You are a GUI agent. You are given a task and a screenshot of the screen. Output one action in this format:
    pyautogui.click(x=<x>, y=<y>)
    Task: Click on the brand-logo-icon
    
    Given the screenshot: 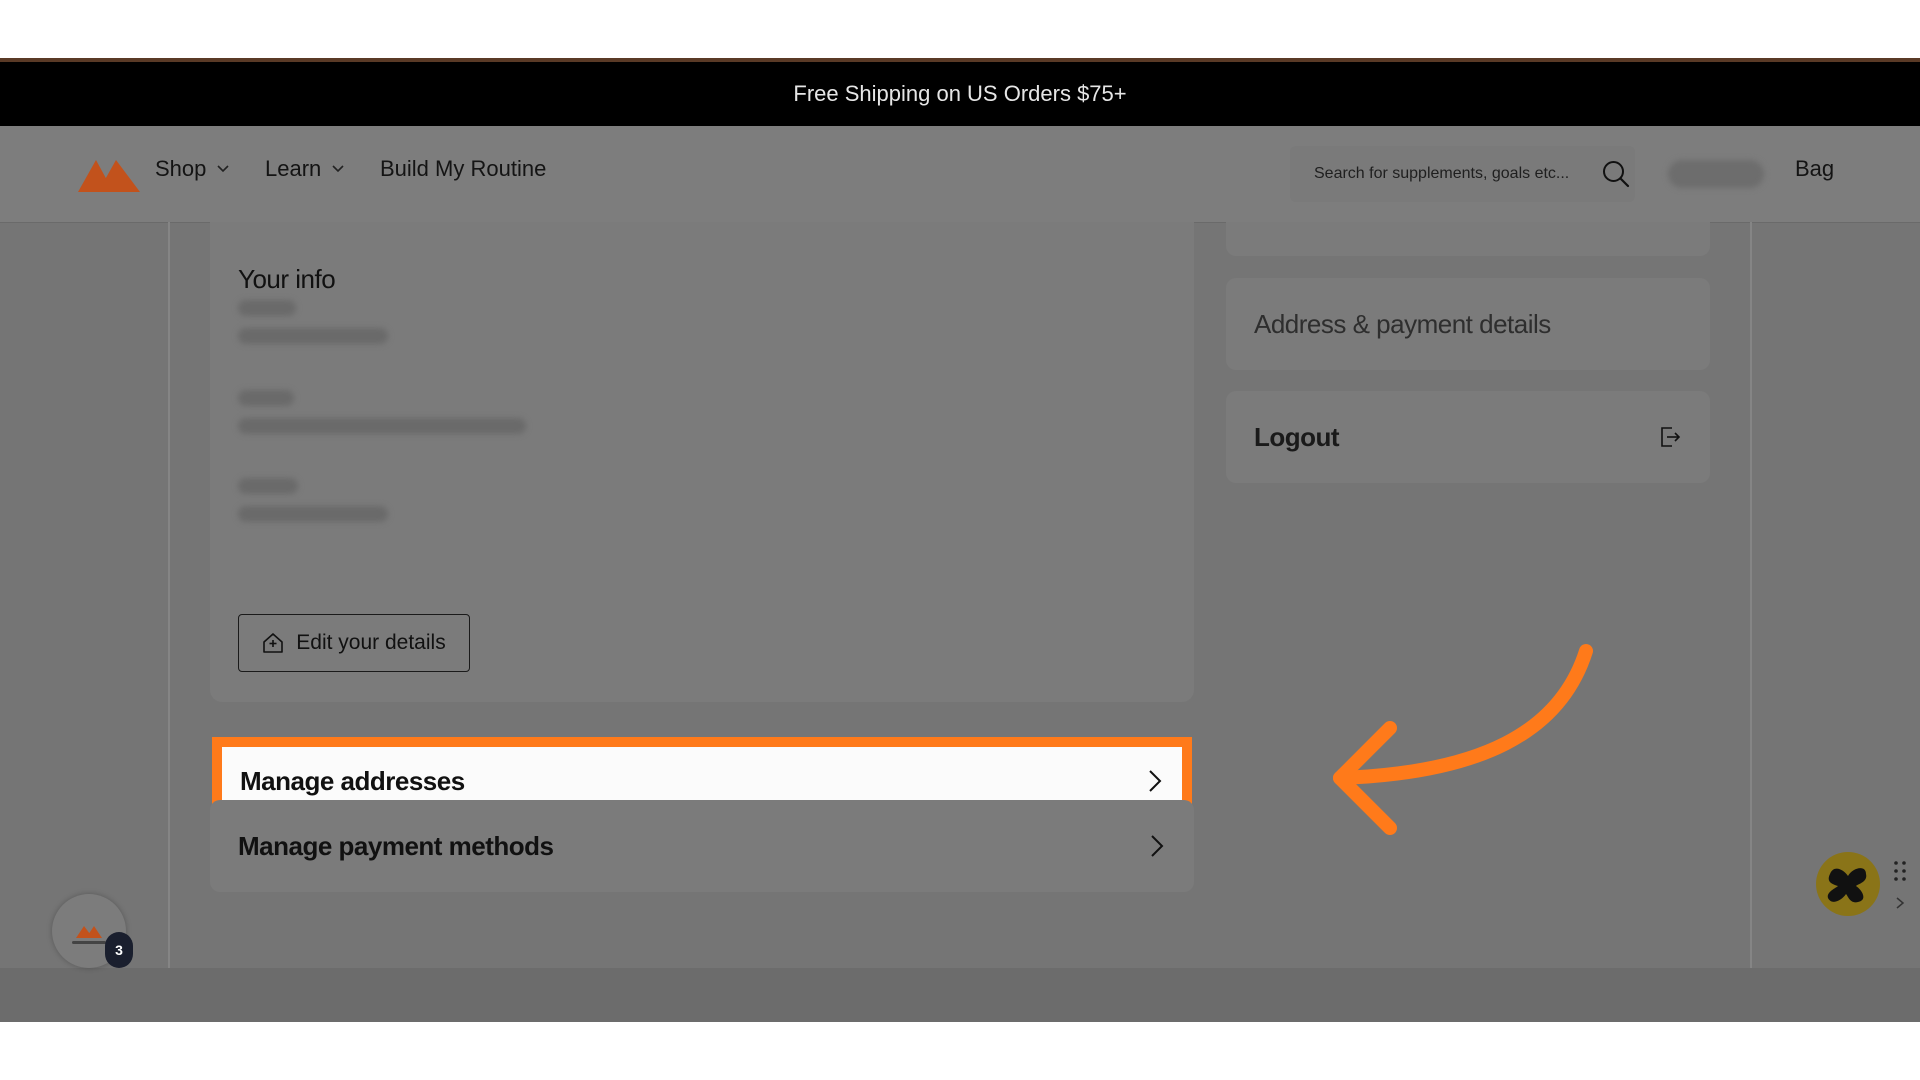 What is the action you would take?
    pyautogui.click(x=109, y=174)
    